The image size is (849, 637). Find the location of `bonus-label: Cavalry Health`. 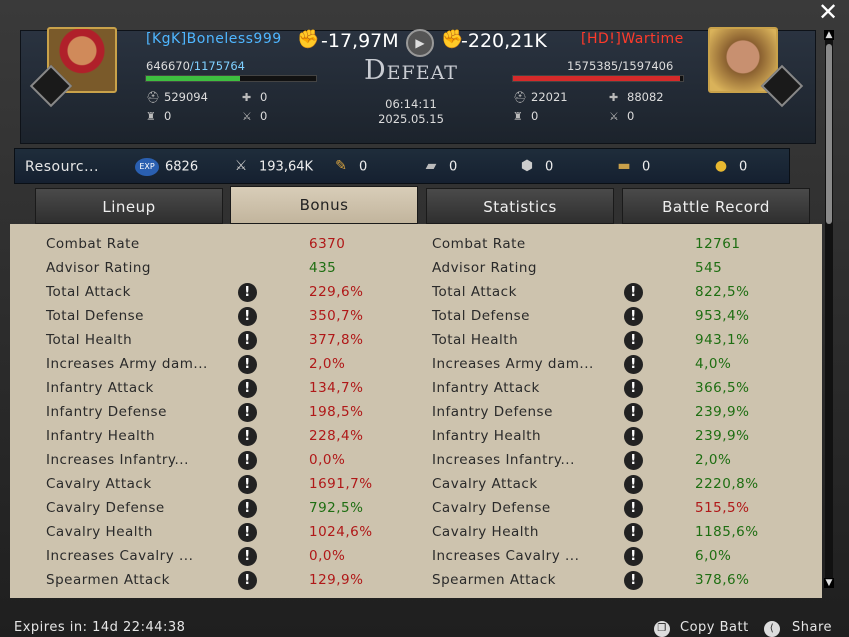

bonus-label: Cavalry Health is located at coordinates (485, 532).